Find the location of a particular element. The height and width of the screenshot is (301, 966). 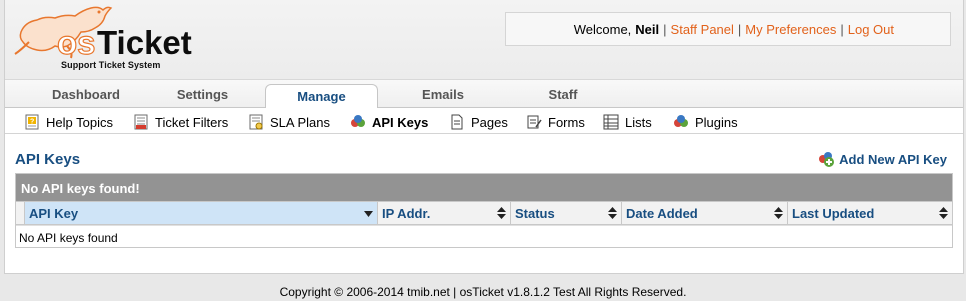

subnav-ticket-filters: Ticket Filters is located at coordinates (180, 122).